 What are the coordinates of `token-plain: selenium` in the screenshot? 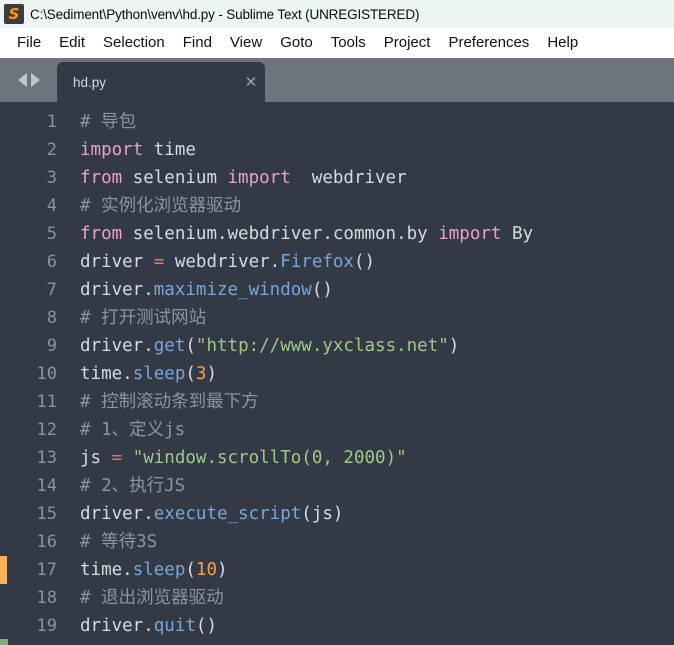 It's located at (175, 178).